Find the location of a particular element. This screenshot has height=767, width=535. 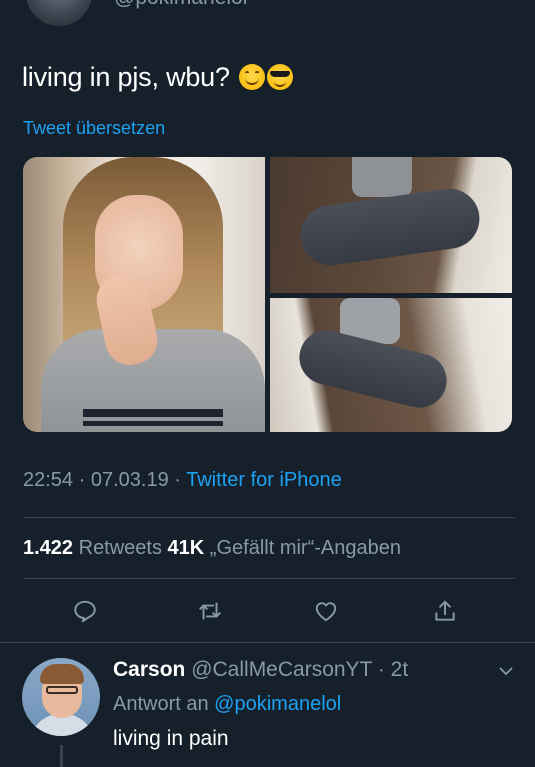

likes-count: 41K is located at coordinates (186, 548).